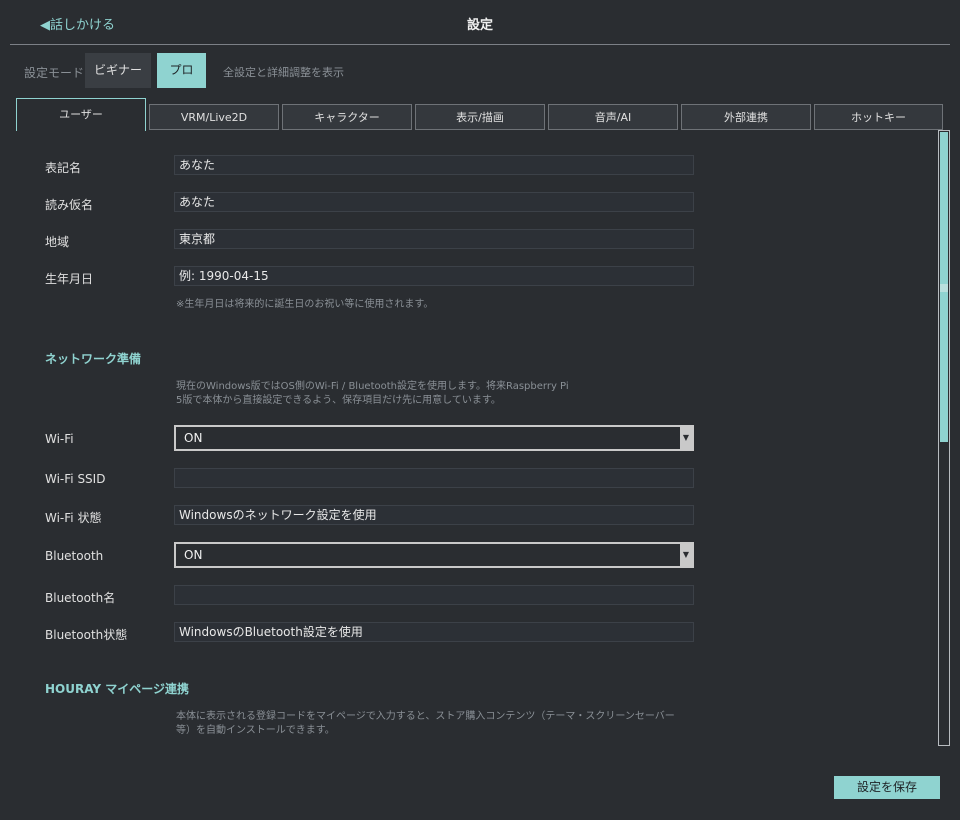 The height and width of the screenshot is (820, 960). I want to click on mode-description: 全設定と詳細調整を表示, so click(283, 72).